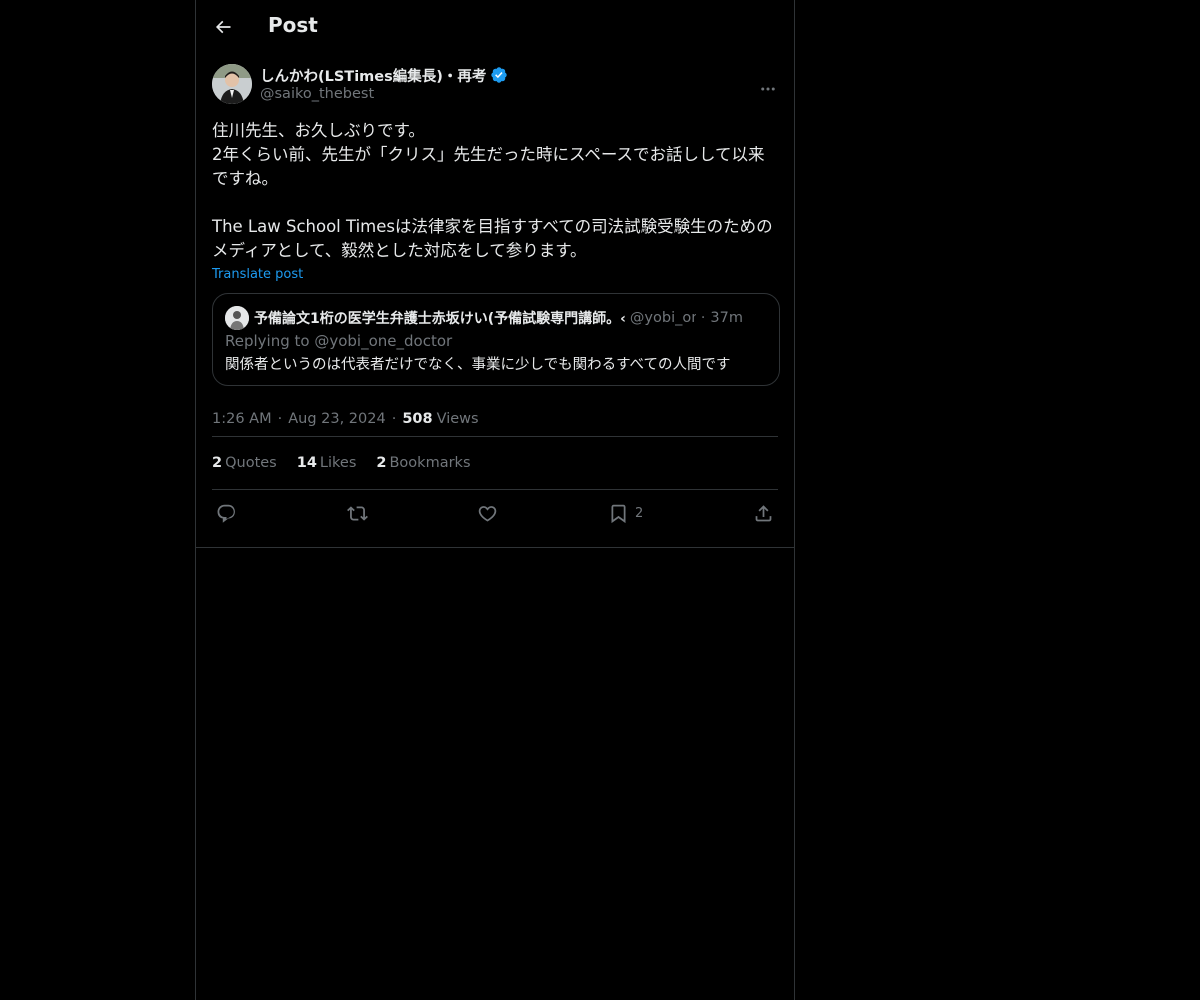 The image size is (1200, 1000). I want to click on views-label: Views, so click(457, 419).